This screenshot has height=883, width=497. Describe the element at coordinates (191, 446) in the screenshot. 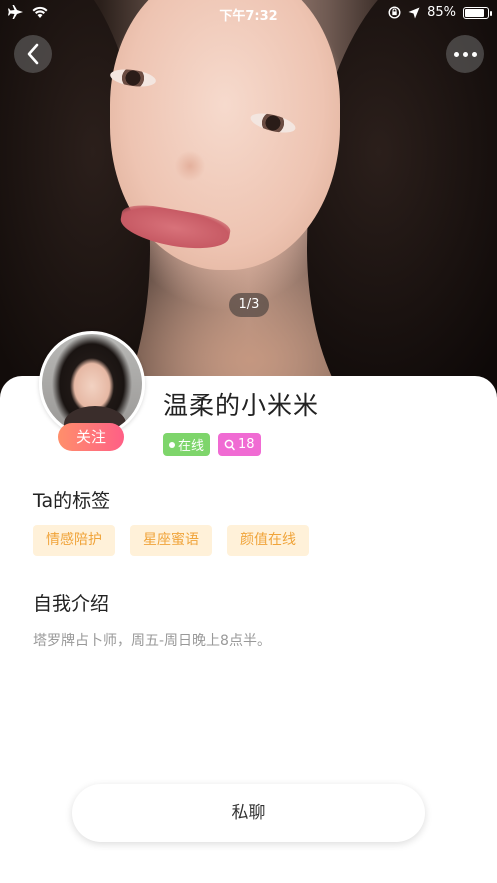

I see `online-label: 在线` at that location.